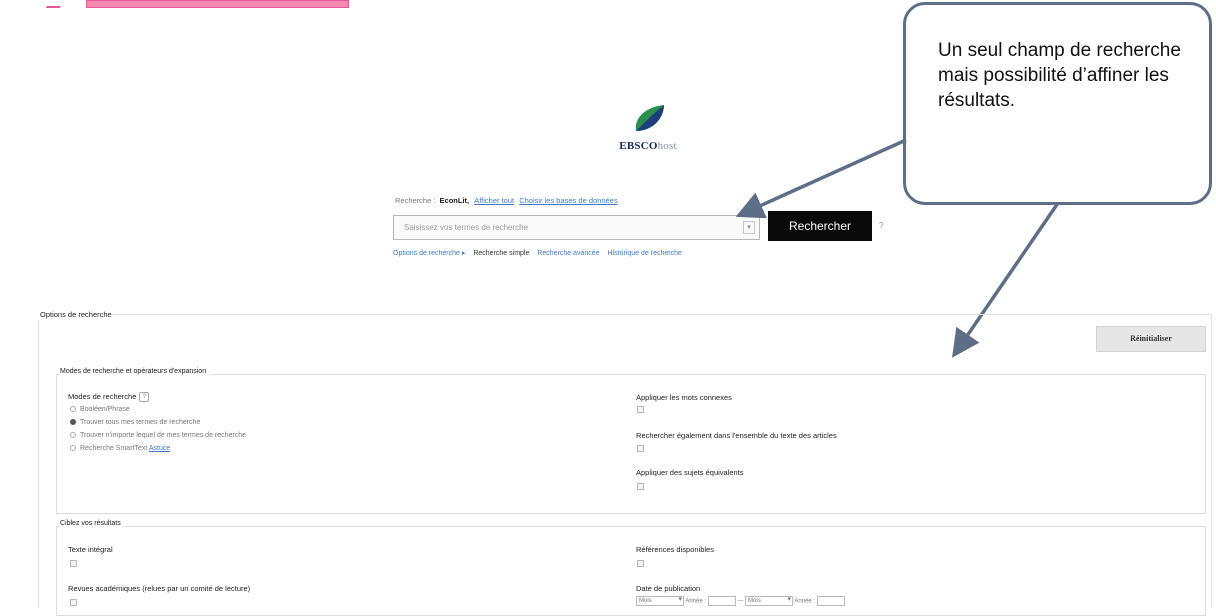 The height and width of the screenshot is (616, 1216). What do you see at coordinates (631, 571) in the screenshot?
I see `refine-group-box` at bounding box center [631, 571].